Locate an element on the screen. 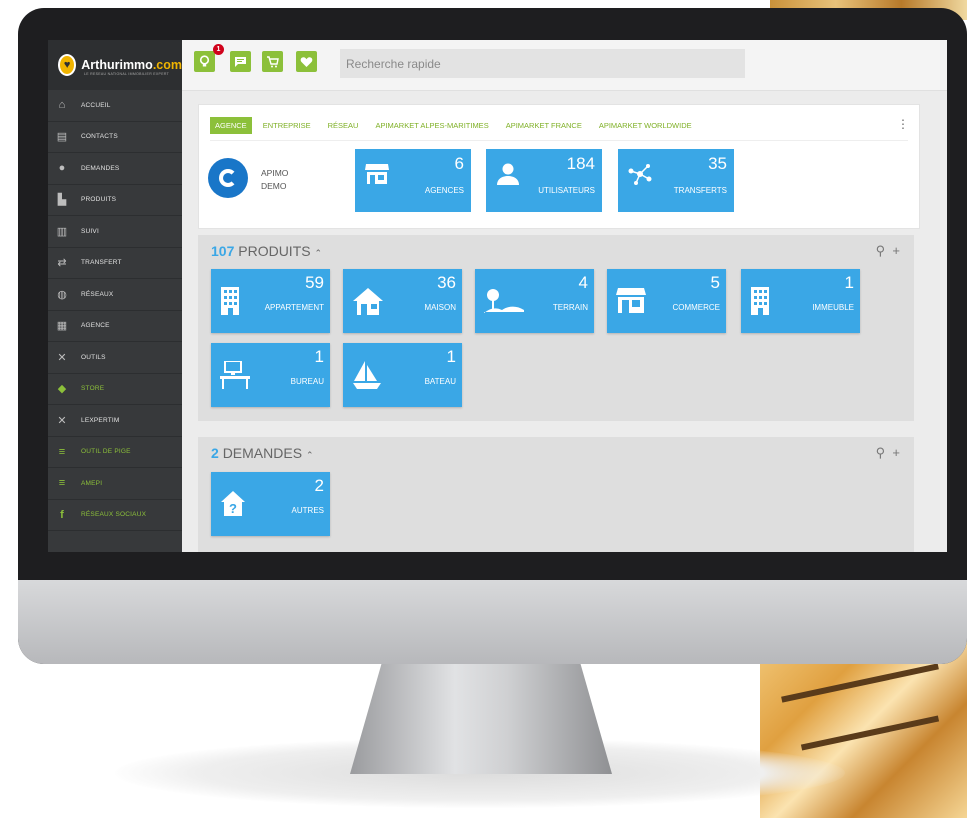 This screenshot has height=818, width=967. tile-maison: 36 MAISON is located at coordinates (402, 301).